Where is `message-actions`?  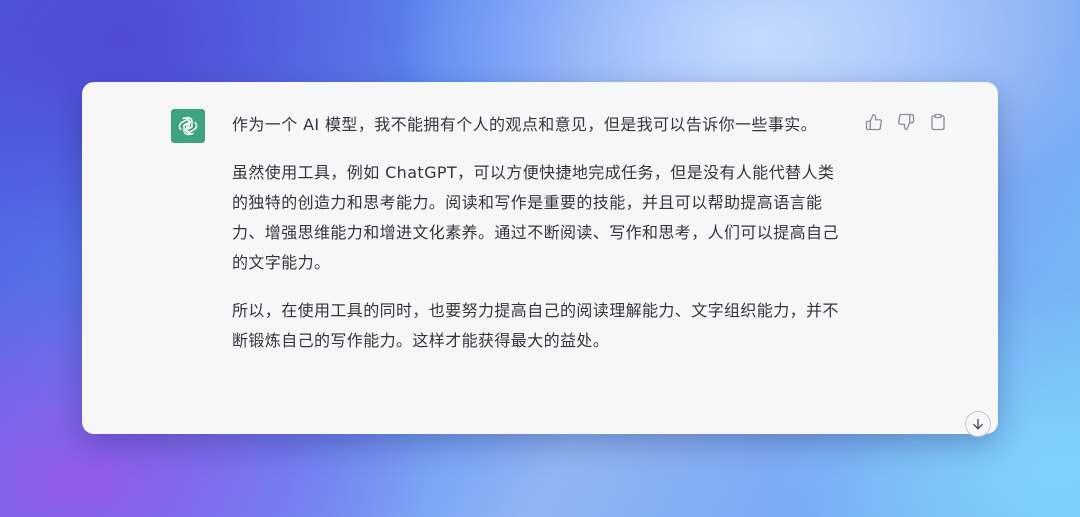
message-actions is located at coordinates (906, 122).